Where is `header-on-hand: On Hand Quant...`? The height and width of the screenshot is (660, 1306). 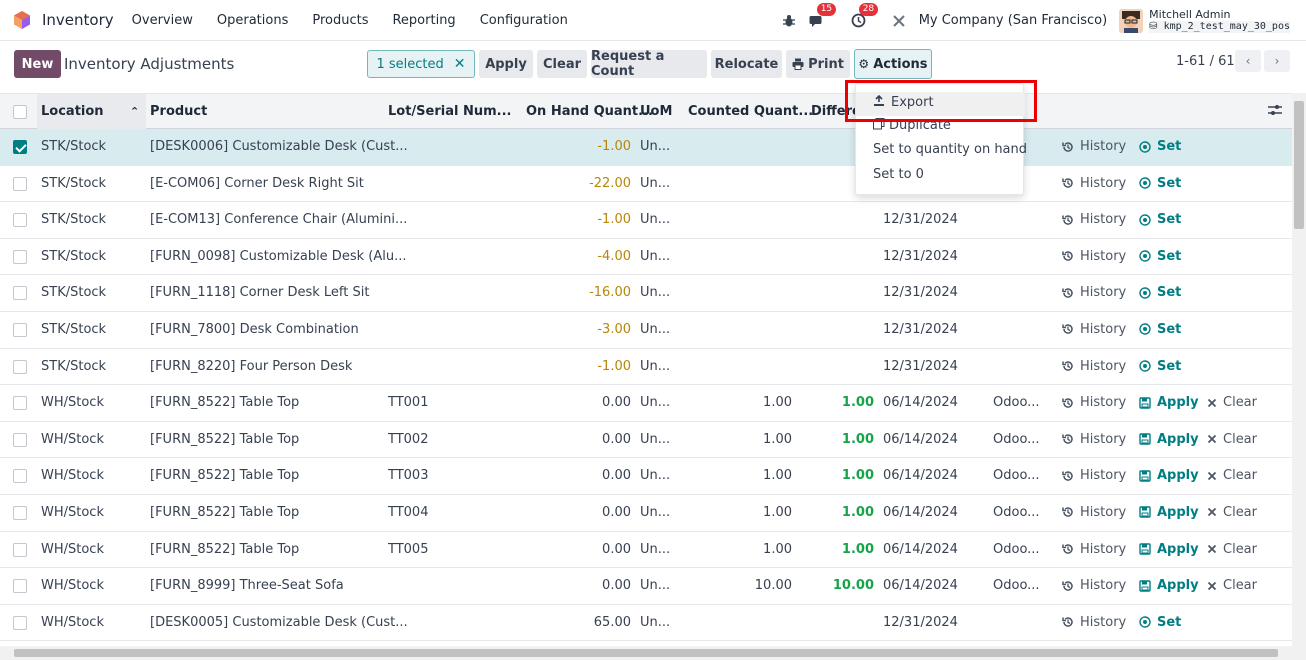 header-on-hand: On Hand Quant... is located at coordinates (589, 111).